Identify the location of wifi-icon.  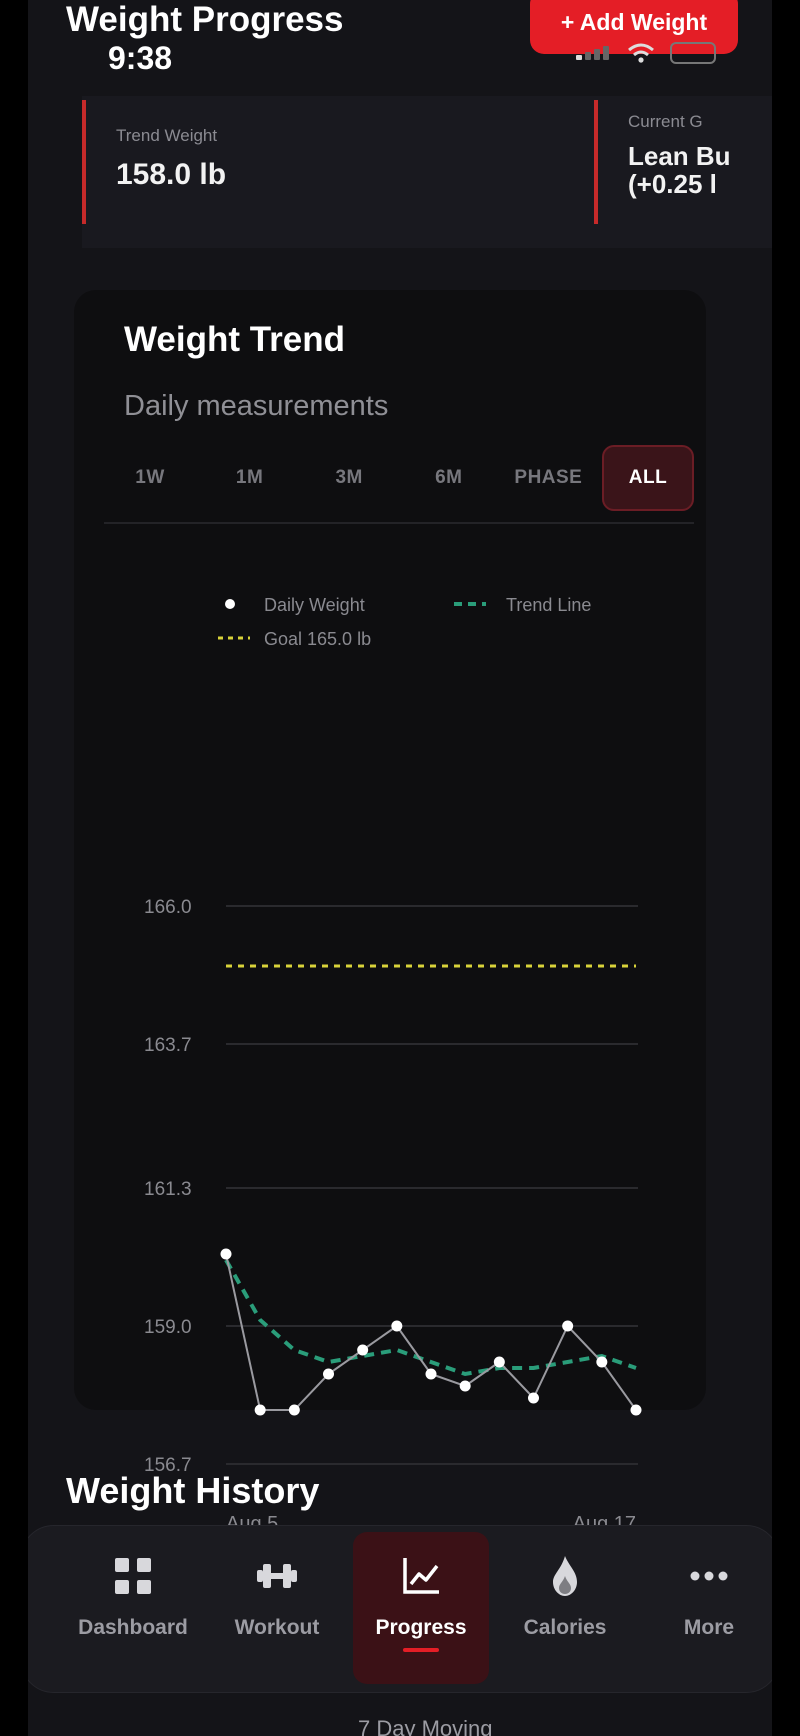
(641, 53).